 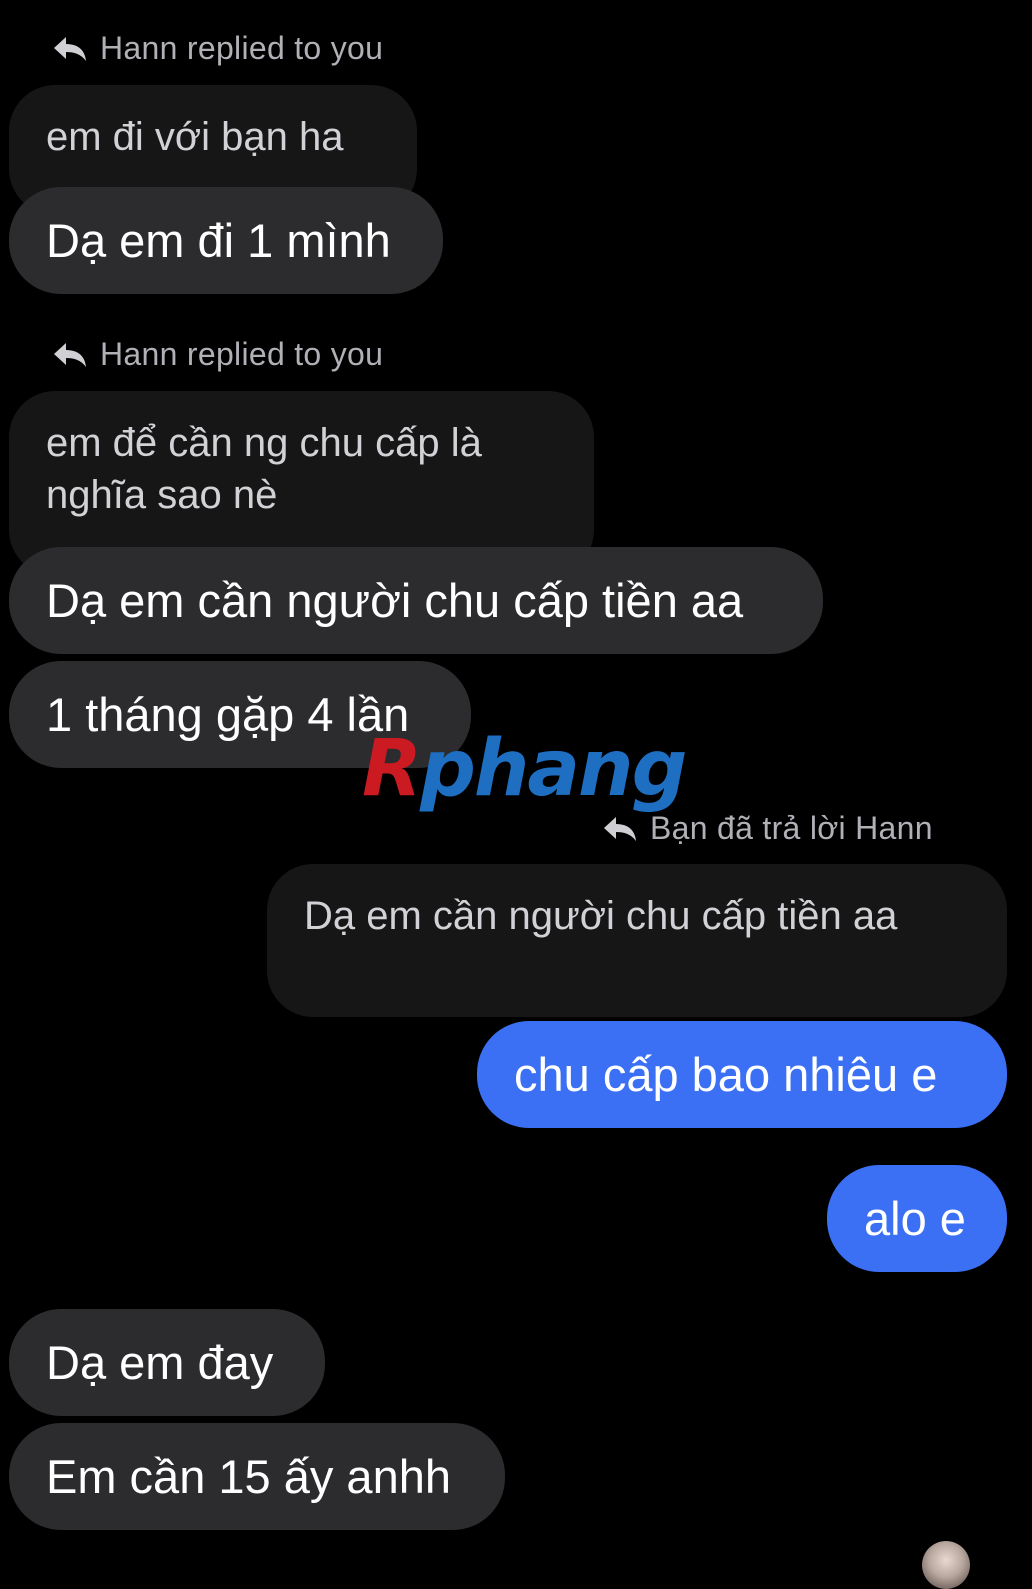 I want to click on quoted-message: Dạ em cần người chu cấp tiền aa, so click(x=637, y=940).